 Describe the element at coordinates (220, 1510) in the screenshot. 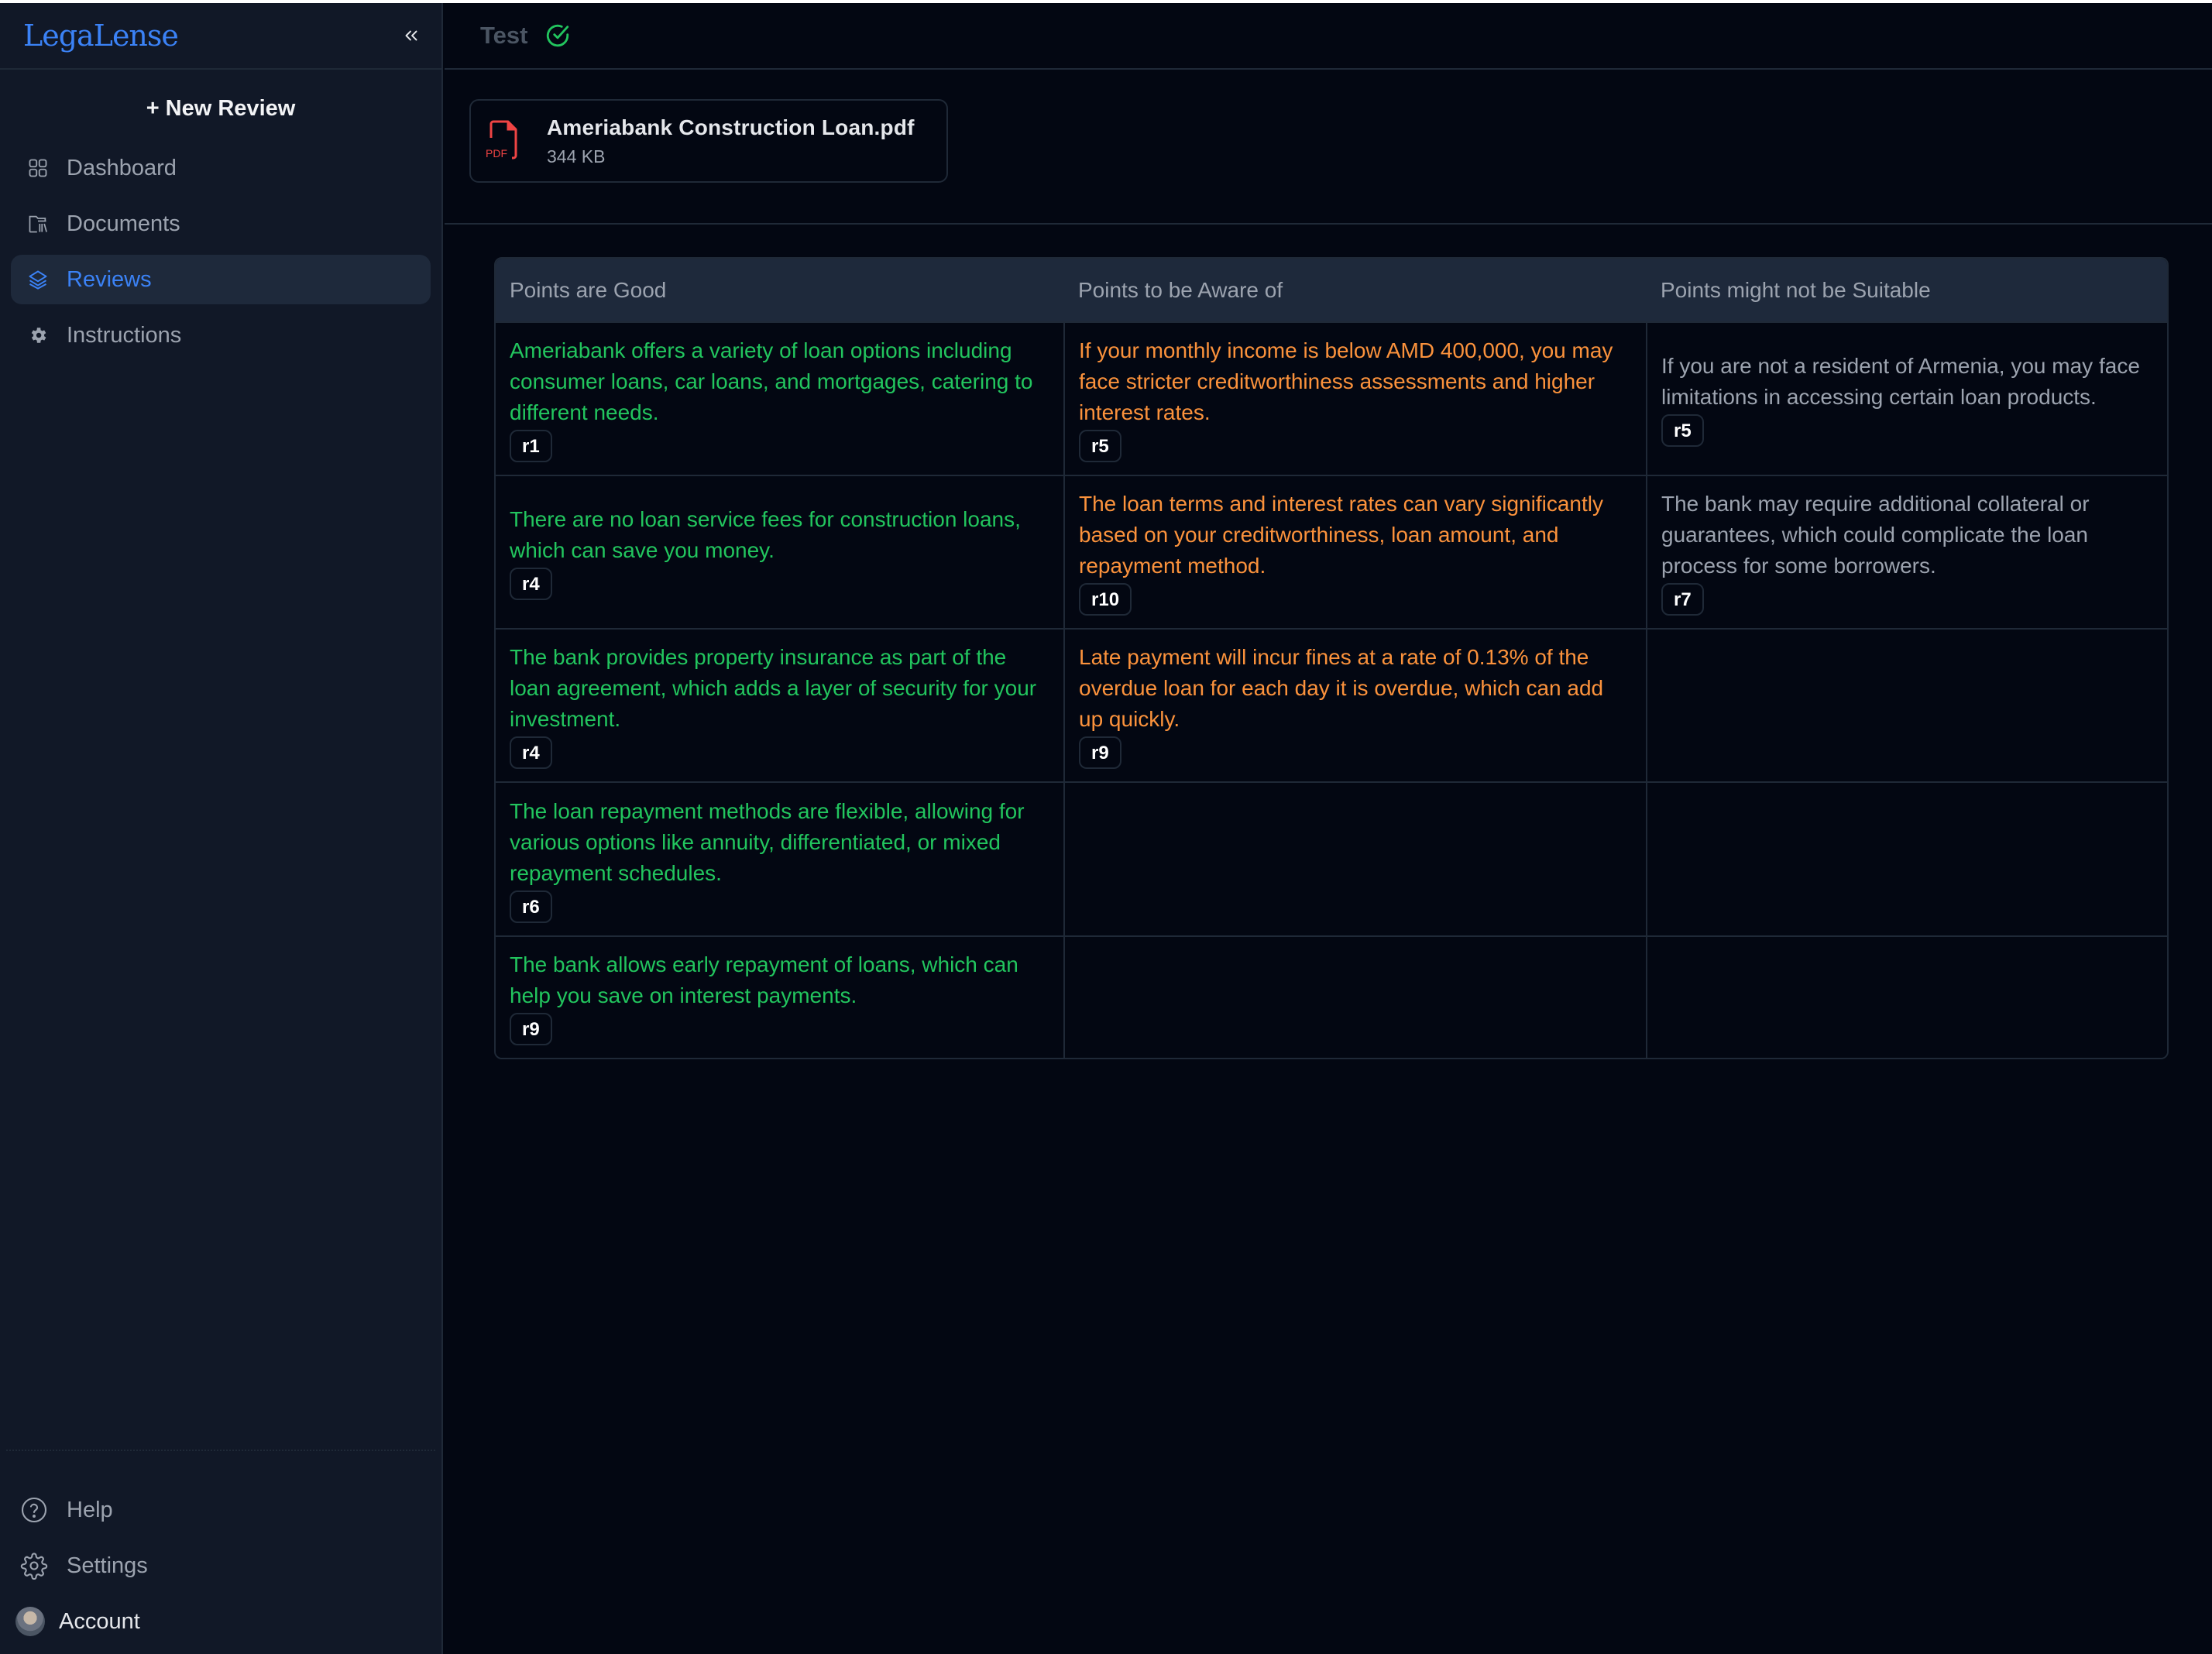

I see `help-link: Help` at that location.